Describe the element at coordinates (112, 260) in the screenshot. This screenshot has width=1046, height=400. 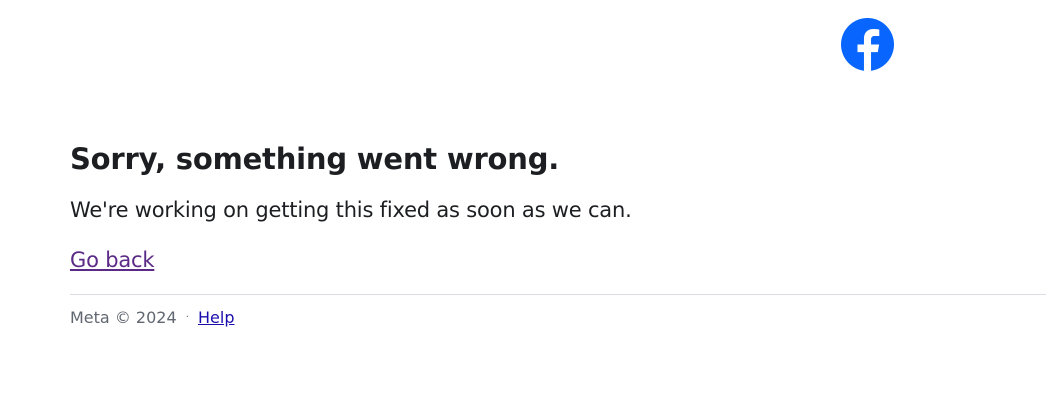
I see `go-back-link: Go back` at that location.